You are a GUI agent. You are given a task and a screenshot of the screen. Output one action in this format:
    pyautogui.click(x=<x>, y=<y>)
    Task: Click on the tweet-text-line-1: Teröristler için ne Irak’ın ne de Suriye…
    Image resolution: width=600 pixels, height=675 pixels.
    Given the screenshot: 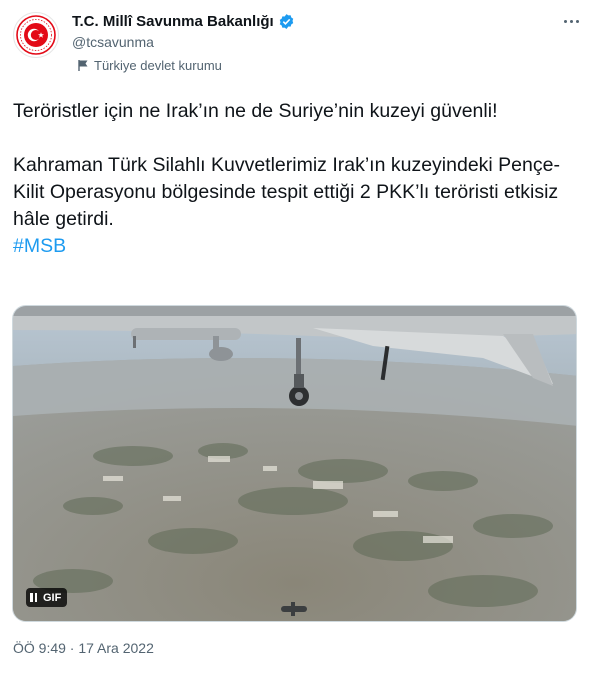 What is the action you would take?
    pyautogui.click(x=255, y=111)
    